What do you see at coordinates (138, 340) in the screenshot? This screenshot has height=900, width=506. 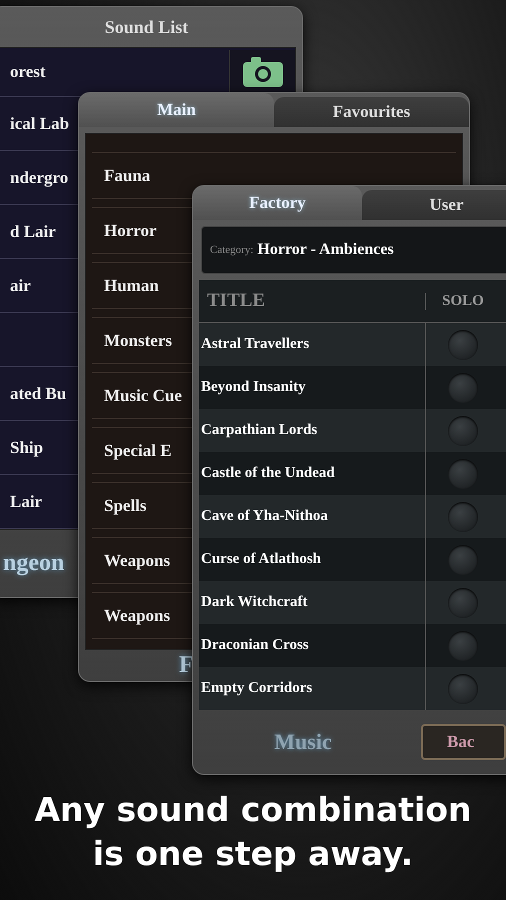 I see `category-item: Monsters` at bounding box center [138, 340].